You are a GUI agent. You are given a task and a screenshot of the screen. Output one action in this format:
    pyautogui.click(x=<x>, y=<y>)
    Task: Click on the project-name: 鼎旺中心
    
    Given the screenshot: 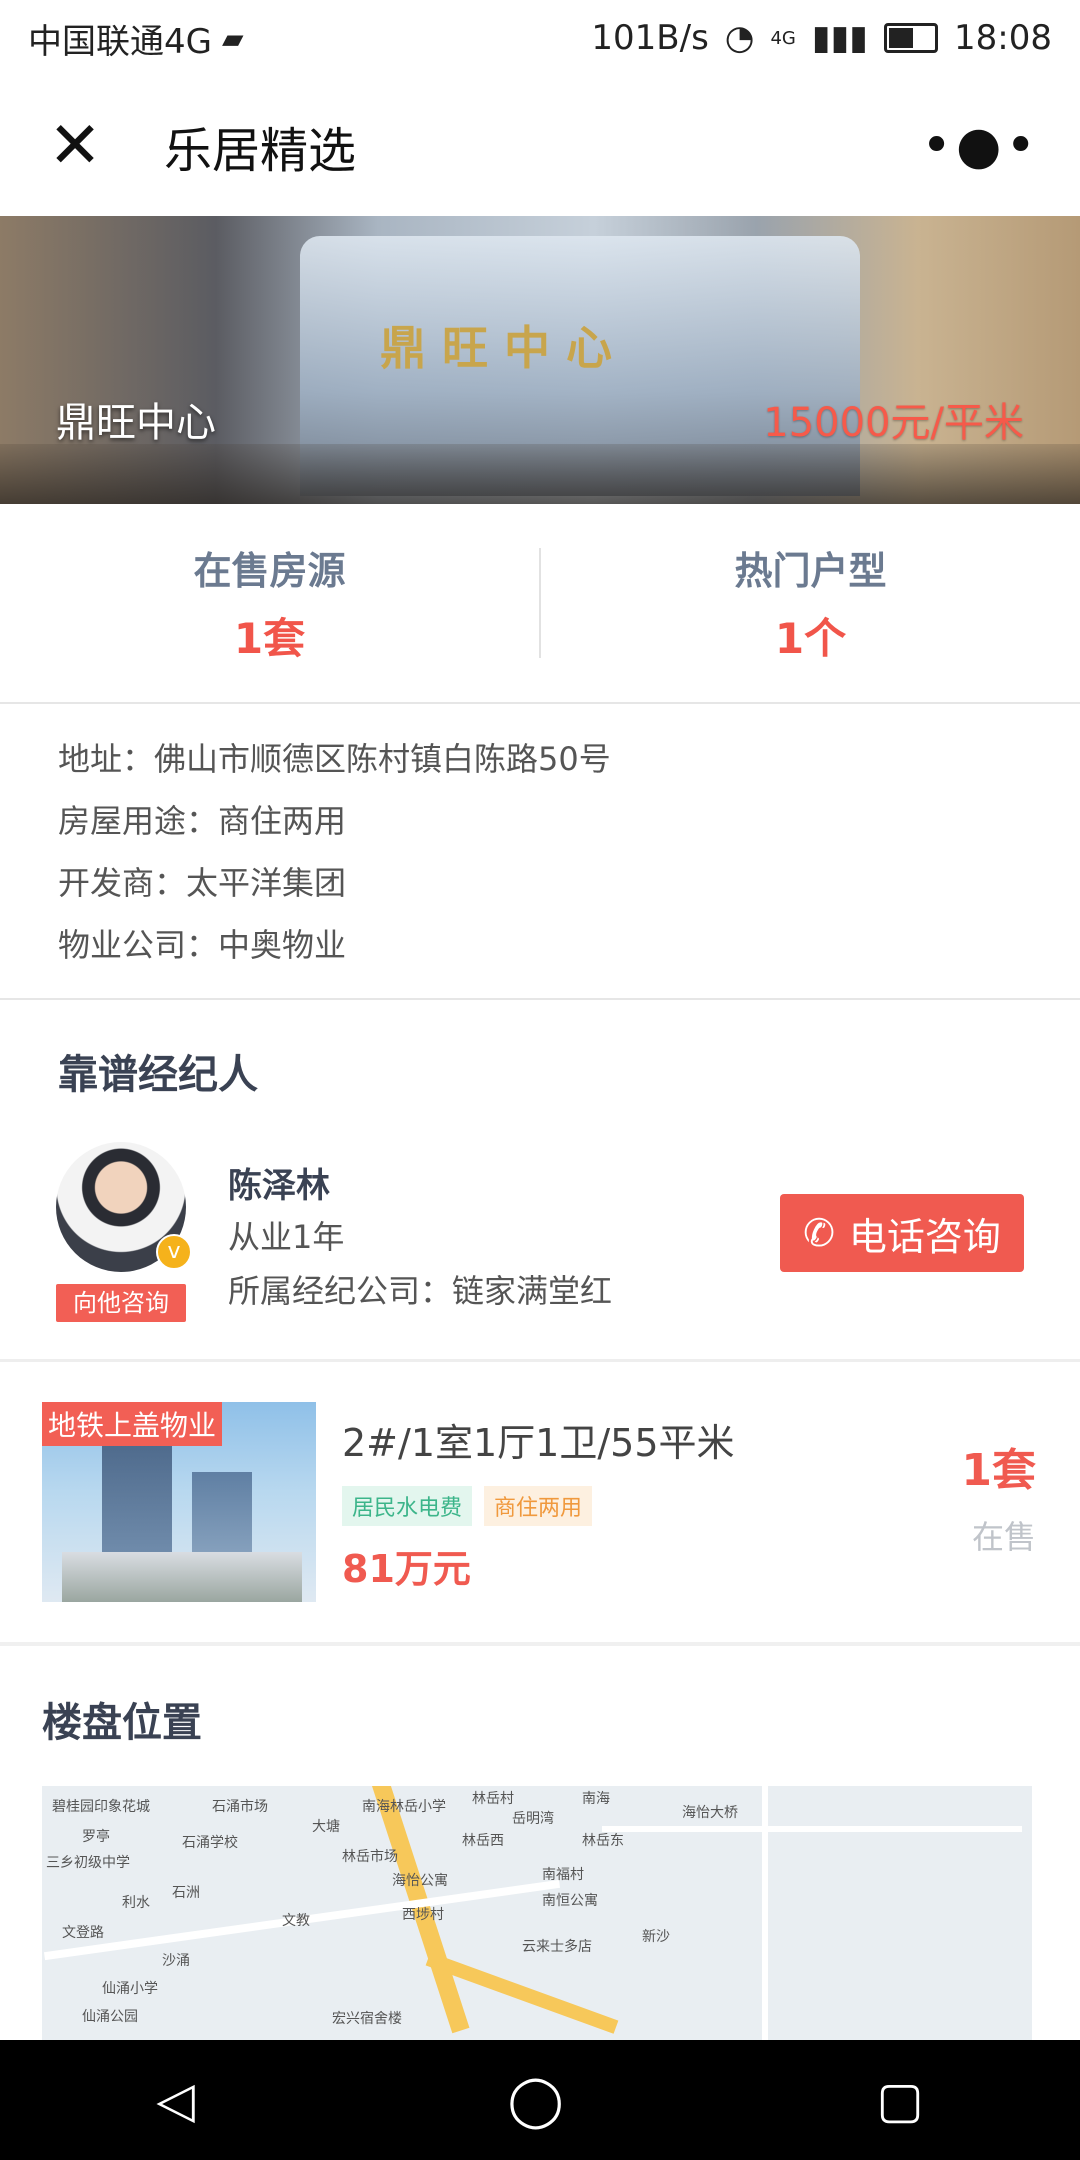 What is the action you would take?
    pyautogui.click(x=136, y=423)
    